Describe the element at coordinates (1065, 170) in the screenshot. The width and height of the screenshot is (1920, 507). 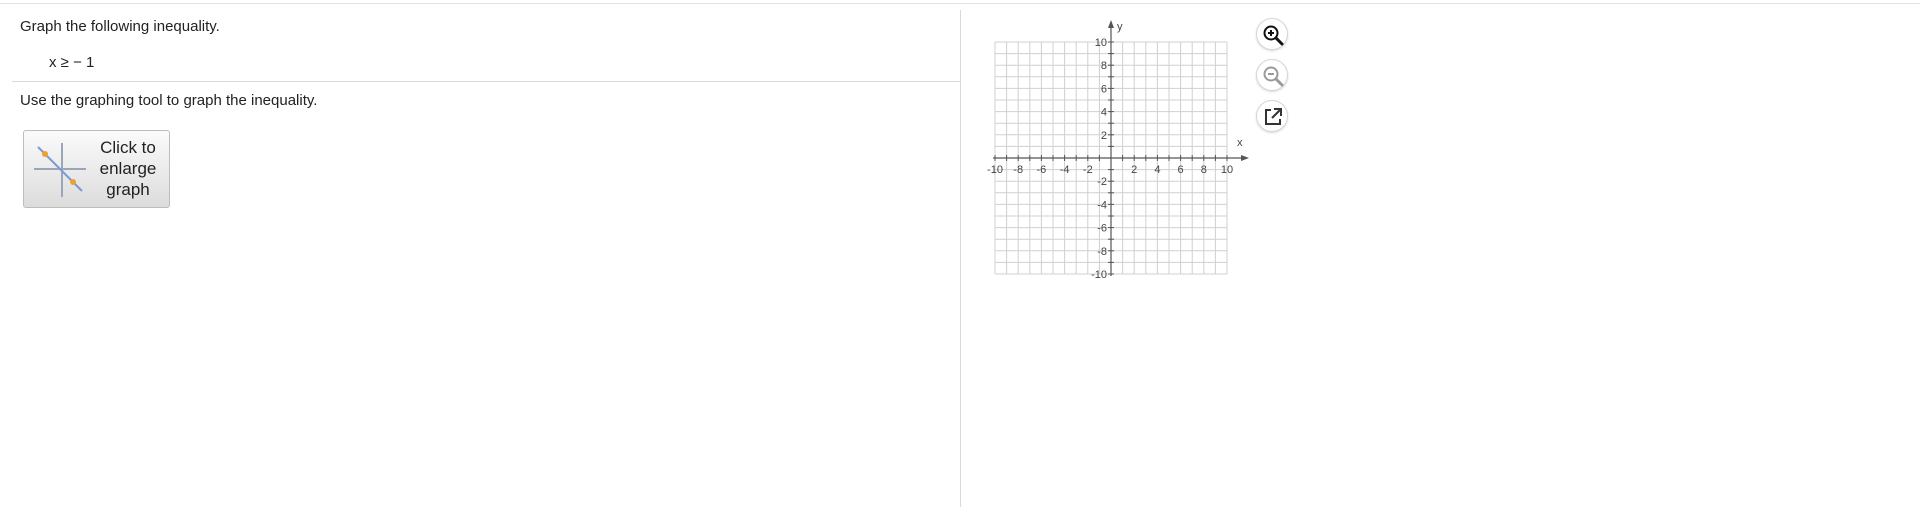
I see `x-tick-label: -4` at that location.